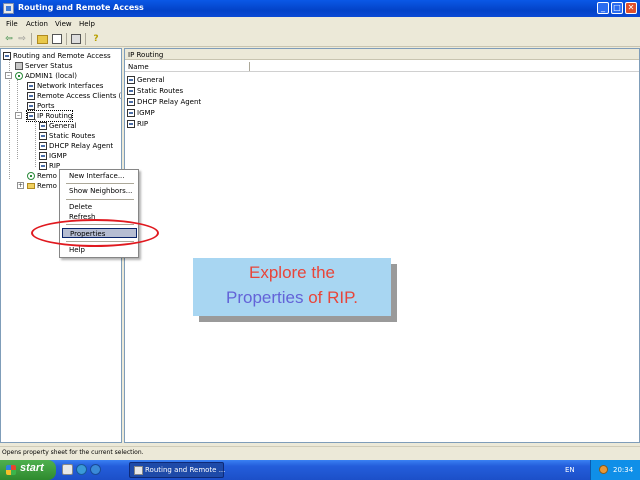  I want to click on tree-item-ip-routing: IP Routing, so click(49, 116).